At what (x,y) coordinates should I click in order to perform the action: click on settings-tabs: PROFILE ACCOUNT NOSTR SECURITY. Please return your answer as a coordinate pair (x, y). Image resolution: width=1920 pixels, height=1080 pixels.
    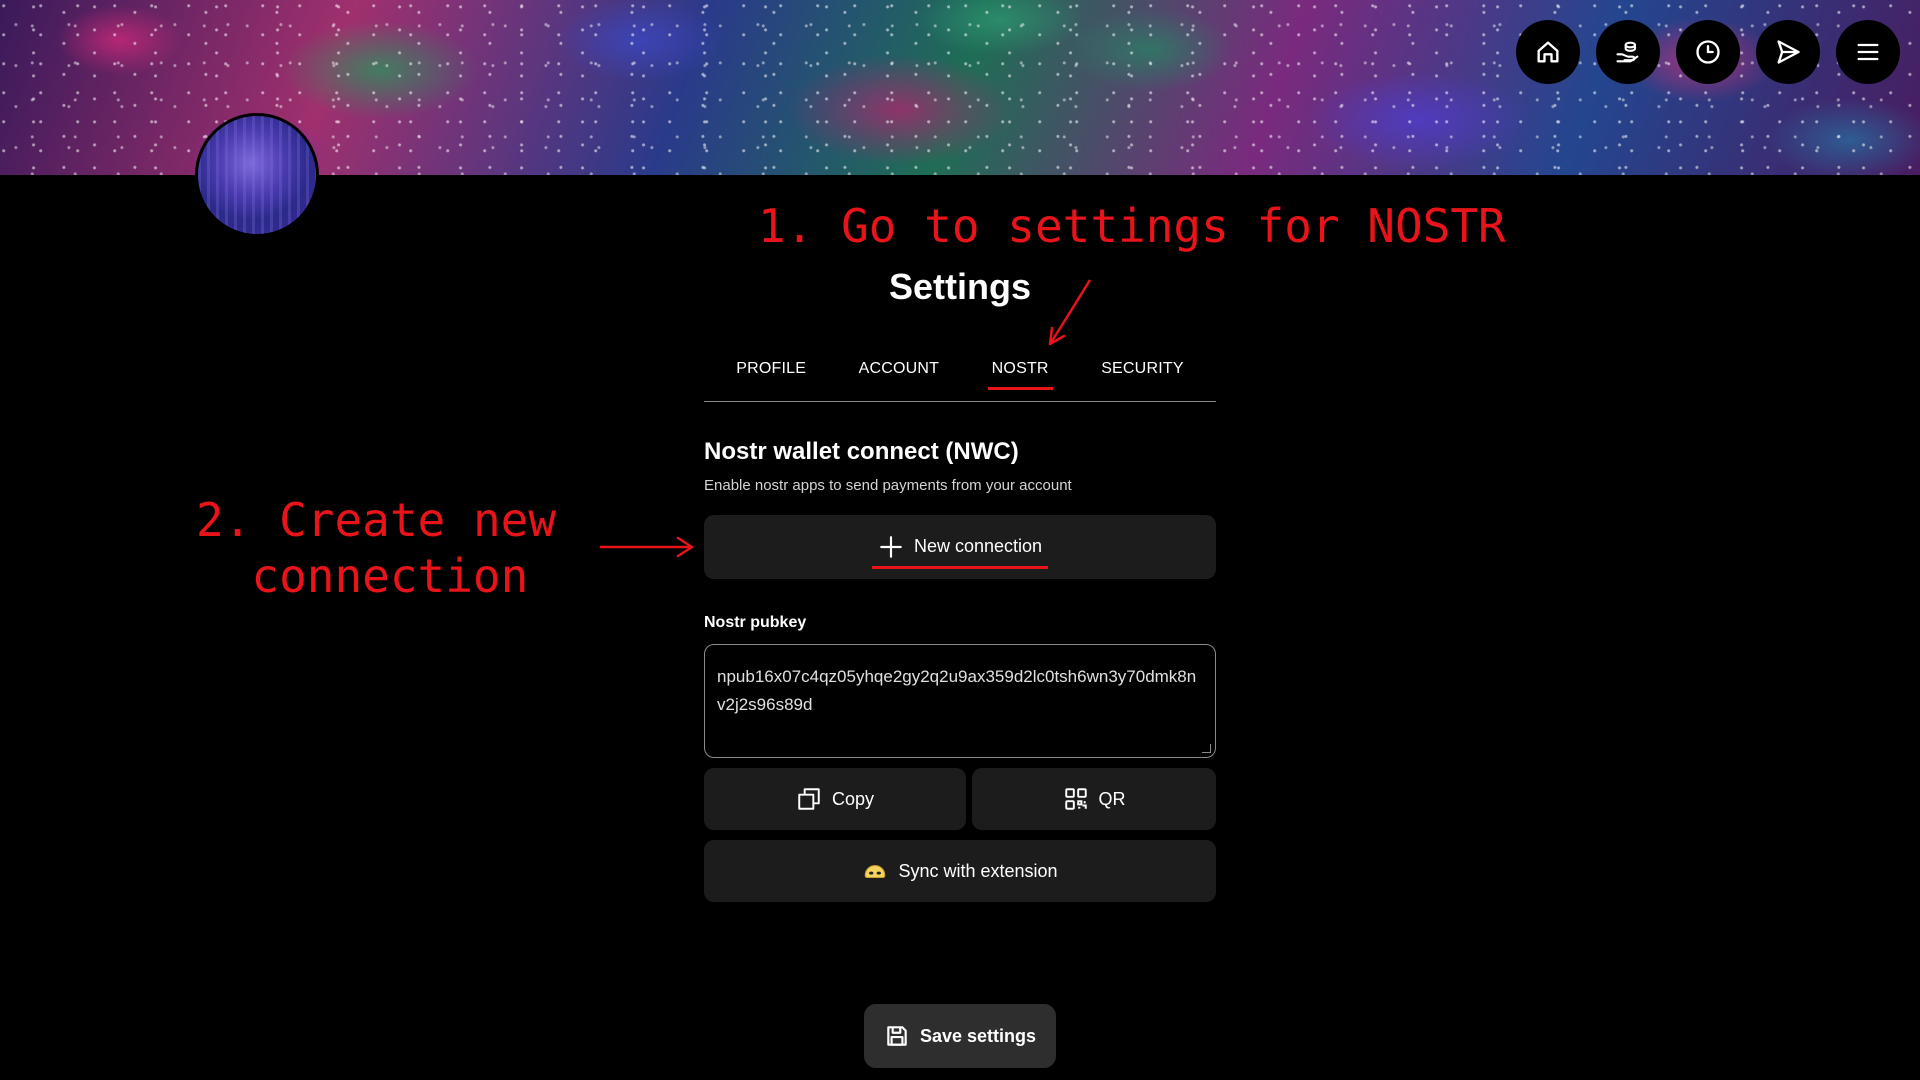
    Looking at the image, I should click on (960, 374).